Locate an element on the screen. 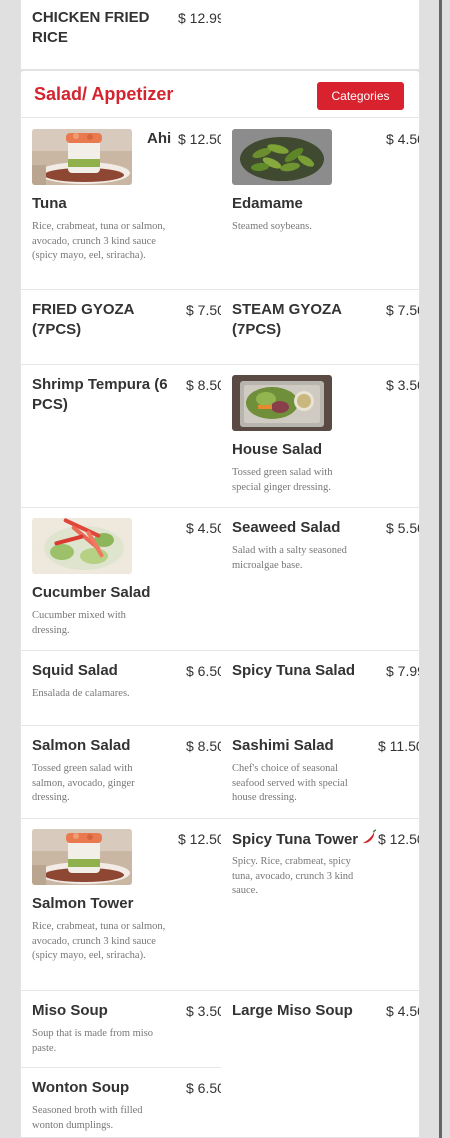 The width and height of the screenshot is (450, 1138). item-name-row: Spicy Tuna Tower is located at coordinates (307, 840).